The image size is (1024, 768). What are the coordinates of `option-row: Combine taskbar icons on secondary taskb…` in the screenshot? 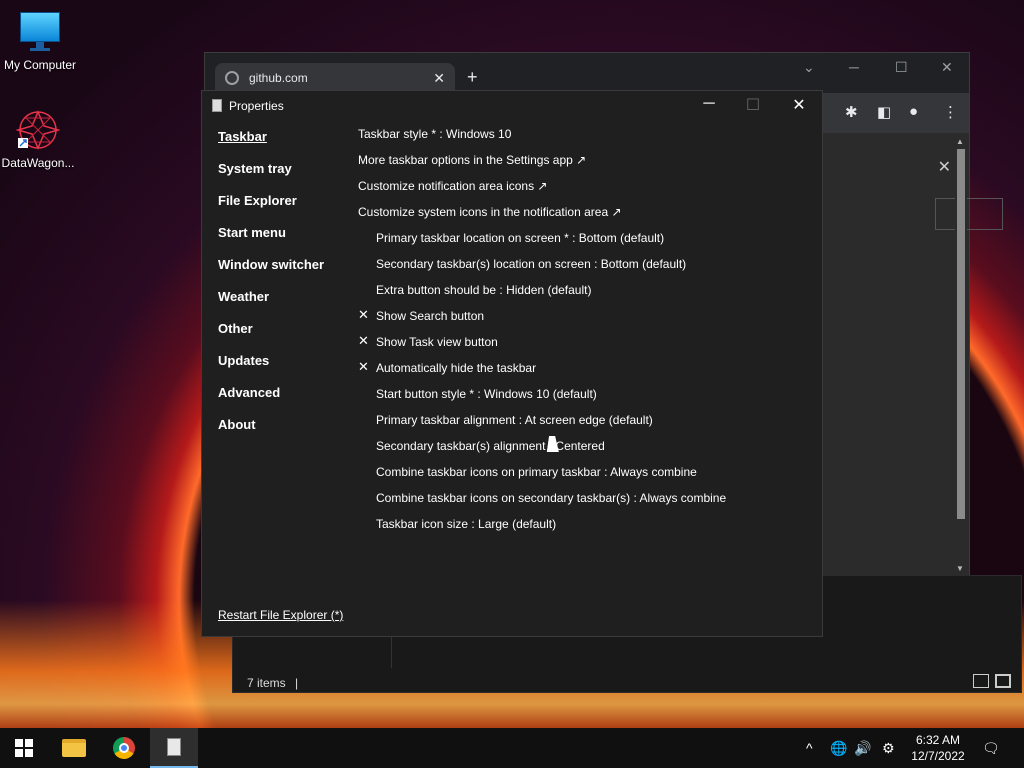 It's located at (578, 502).